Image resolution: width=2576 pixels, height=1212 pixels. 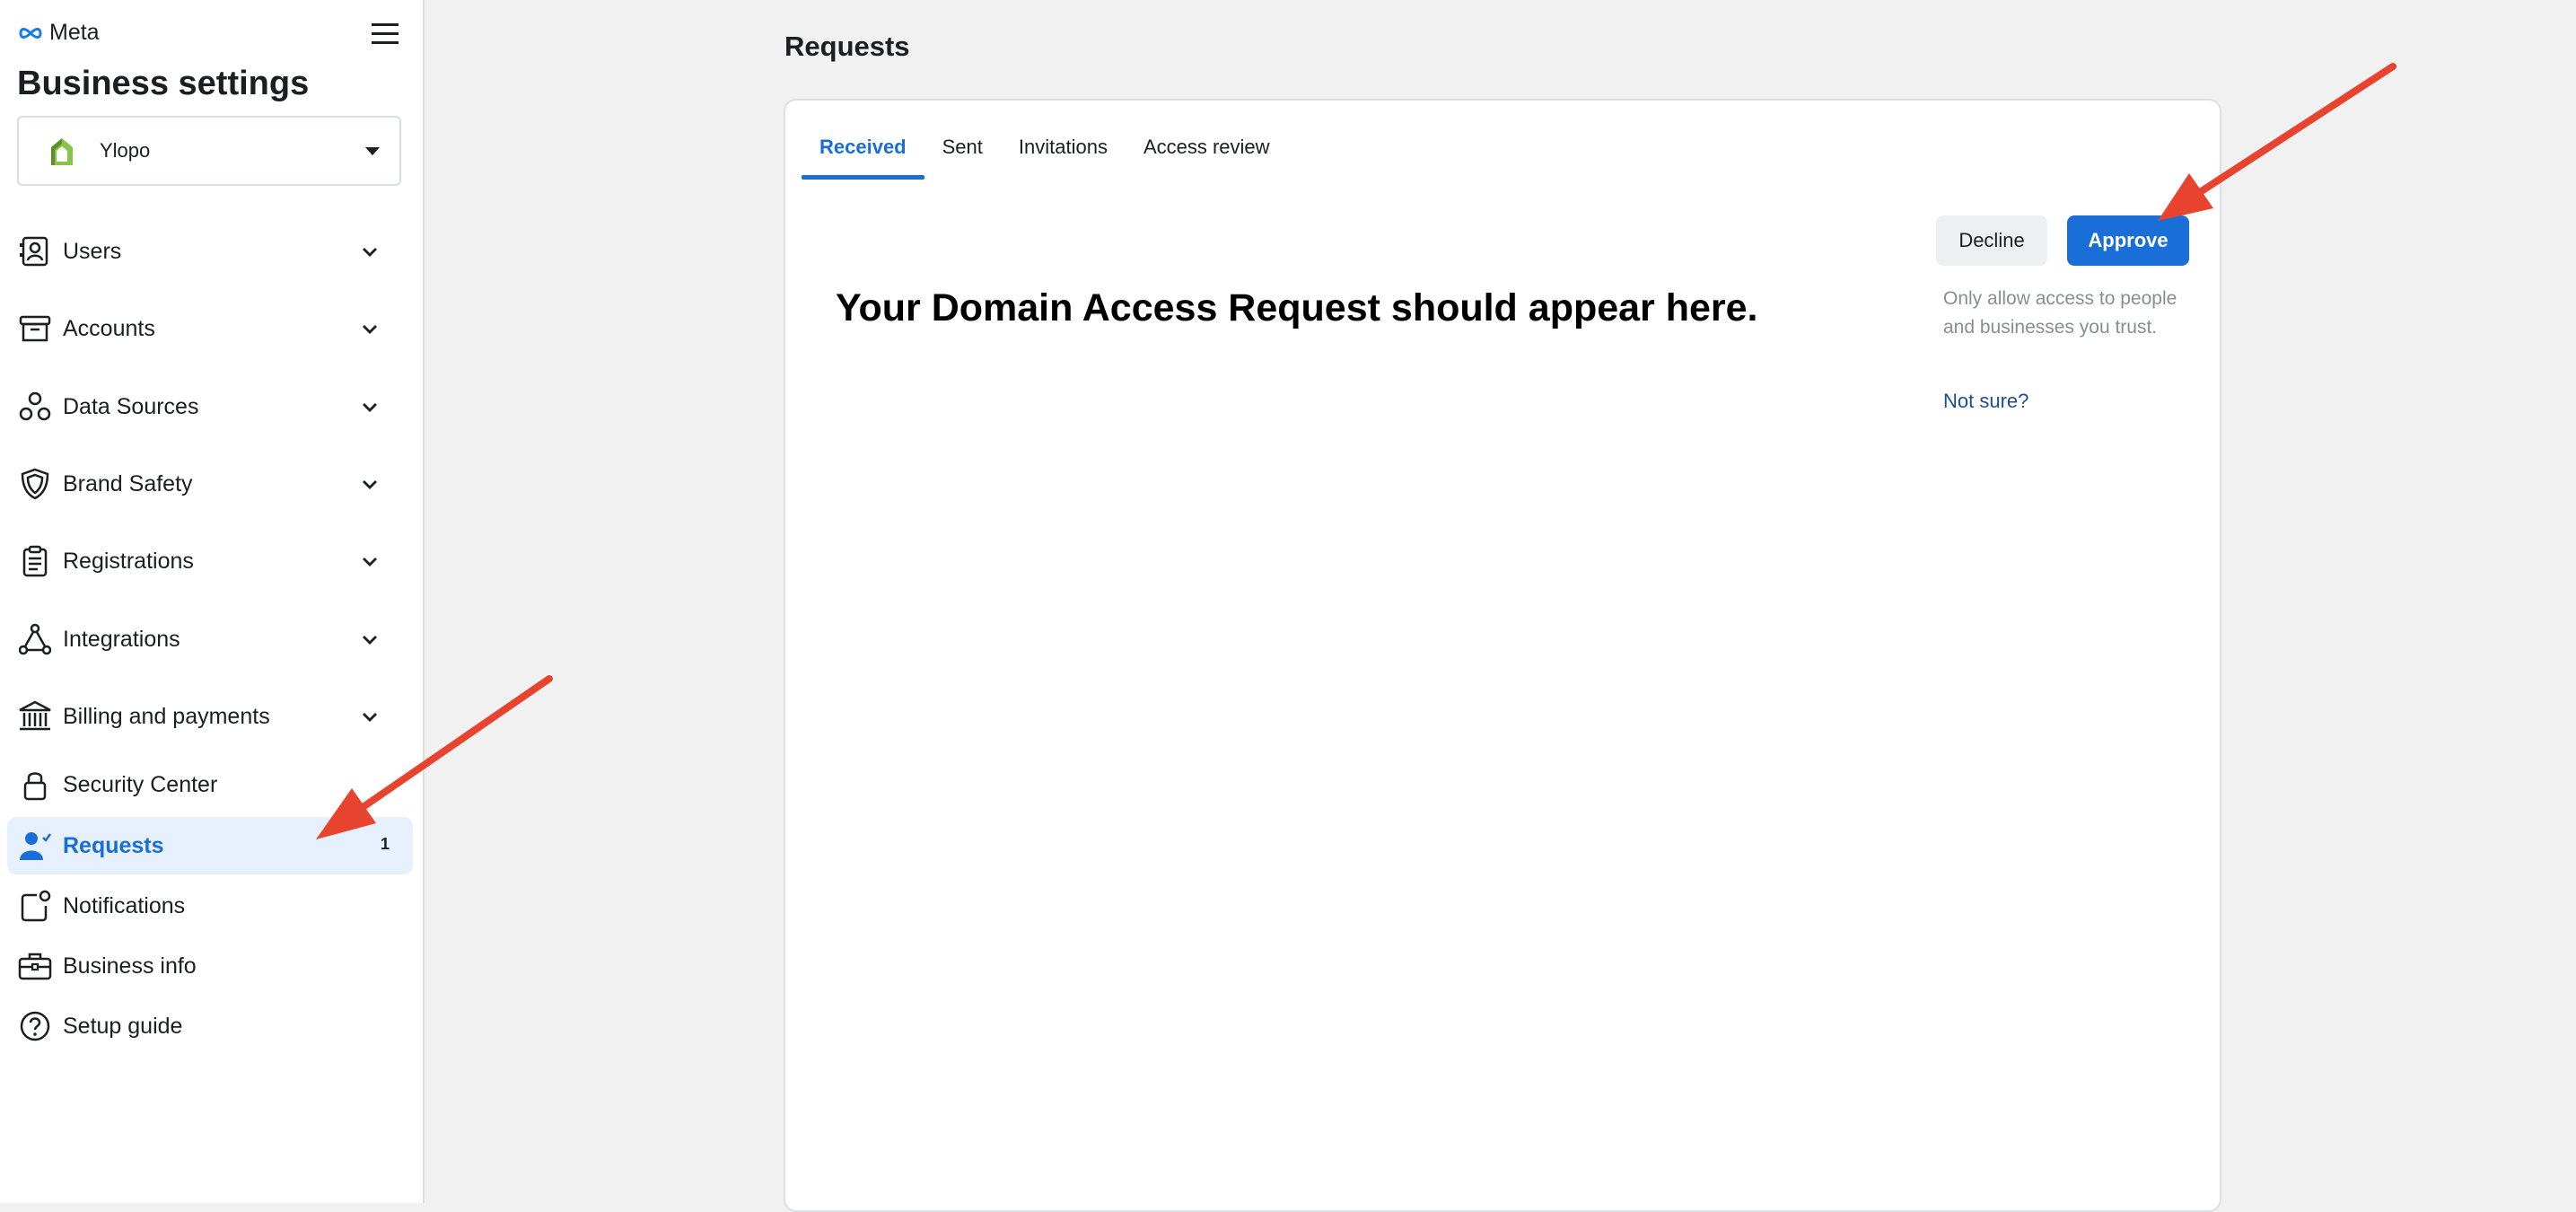 I want to click on accounts-icon, so click(x=35, y=329).